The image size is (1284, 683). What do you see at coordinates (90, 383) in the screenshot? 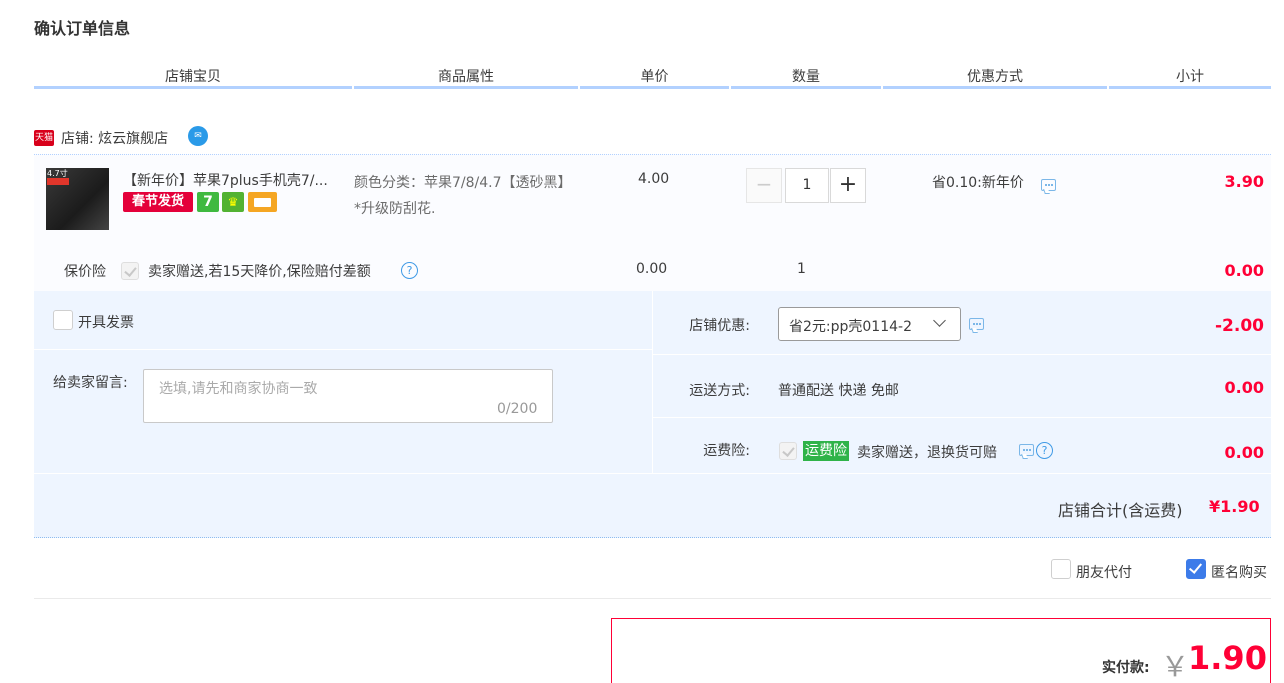
I see `message-label: 给卖家留言:` at bounding box center [90, 383].